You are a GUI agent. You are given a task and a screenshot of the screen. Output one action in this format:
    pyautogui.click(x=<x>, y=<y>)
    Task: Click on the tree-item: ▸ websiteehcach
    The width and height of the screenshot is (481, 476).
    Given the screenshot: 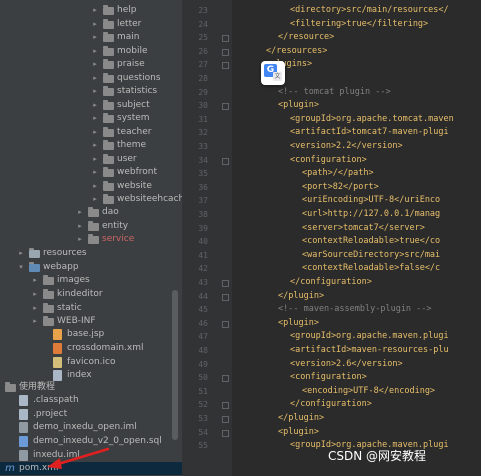 What is the action you would take?
    pyautogui.click(x=91, y=199)
    